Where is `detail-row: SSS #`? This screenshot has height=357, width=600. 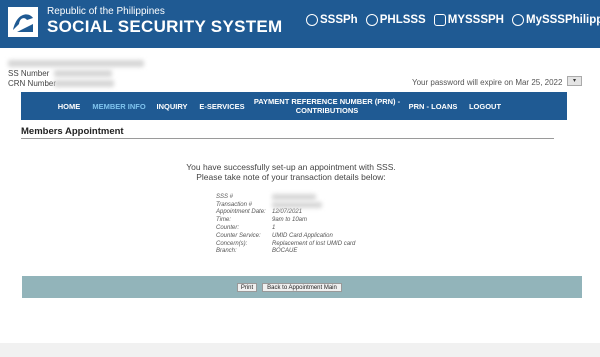
detail-row: SSS # is located at coordinates (285, 197).